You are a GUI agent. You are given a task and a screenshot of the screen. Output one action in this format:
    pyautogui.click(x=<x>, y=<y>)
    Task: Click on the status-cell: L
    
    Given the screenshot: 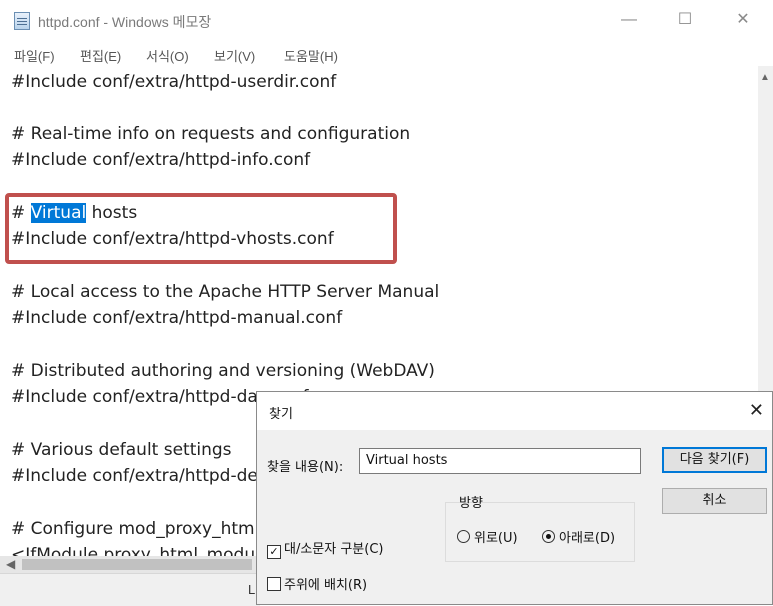 What is the action you would take?
    pyautogui.click(x=252, y=589)
    